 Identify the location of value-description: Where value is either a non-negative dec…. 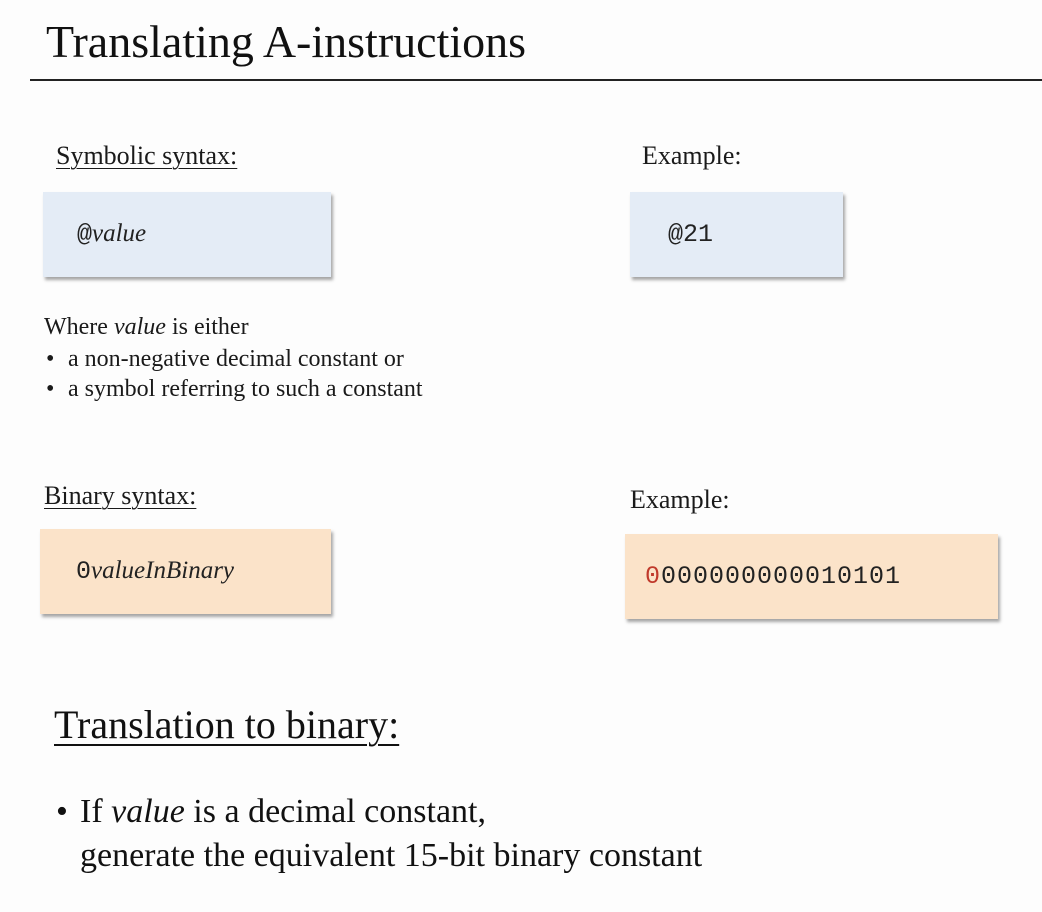
(233, 358).